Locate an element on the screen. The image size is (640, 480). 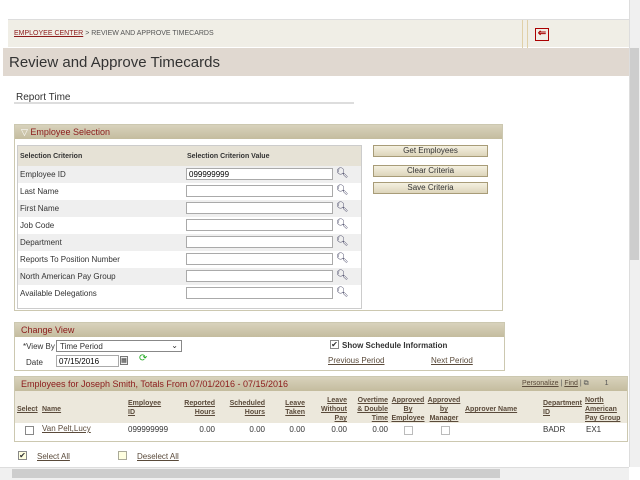
view-by-select: Time Period ⌄ is located at coordinates (119, 346).